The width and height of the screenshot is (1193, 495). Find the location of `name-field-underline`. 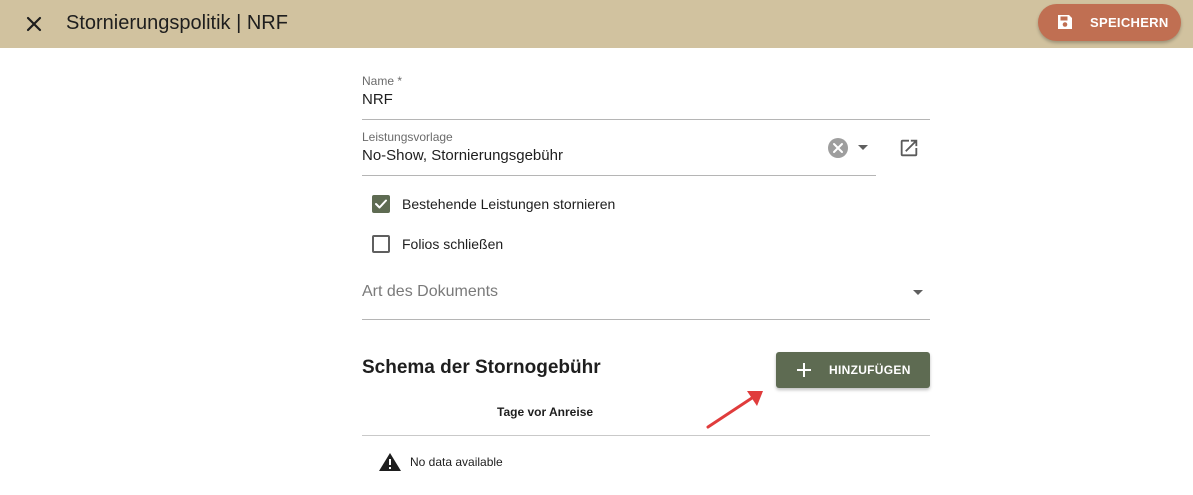

name-field-underline is located at coordinates (646, 119).